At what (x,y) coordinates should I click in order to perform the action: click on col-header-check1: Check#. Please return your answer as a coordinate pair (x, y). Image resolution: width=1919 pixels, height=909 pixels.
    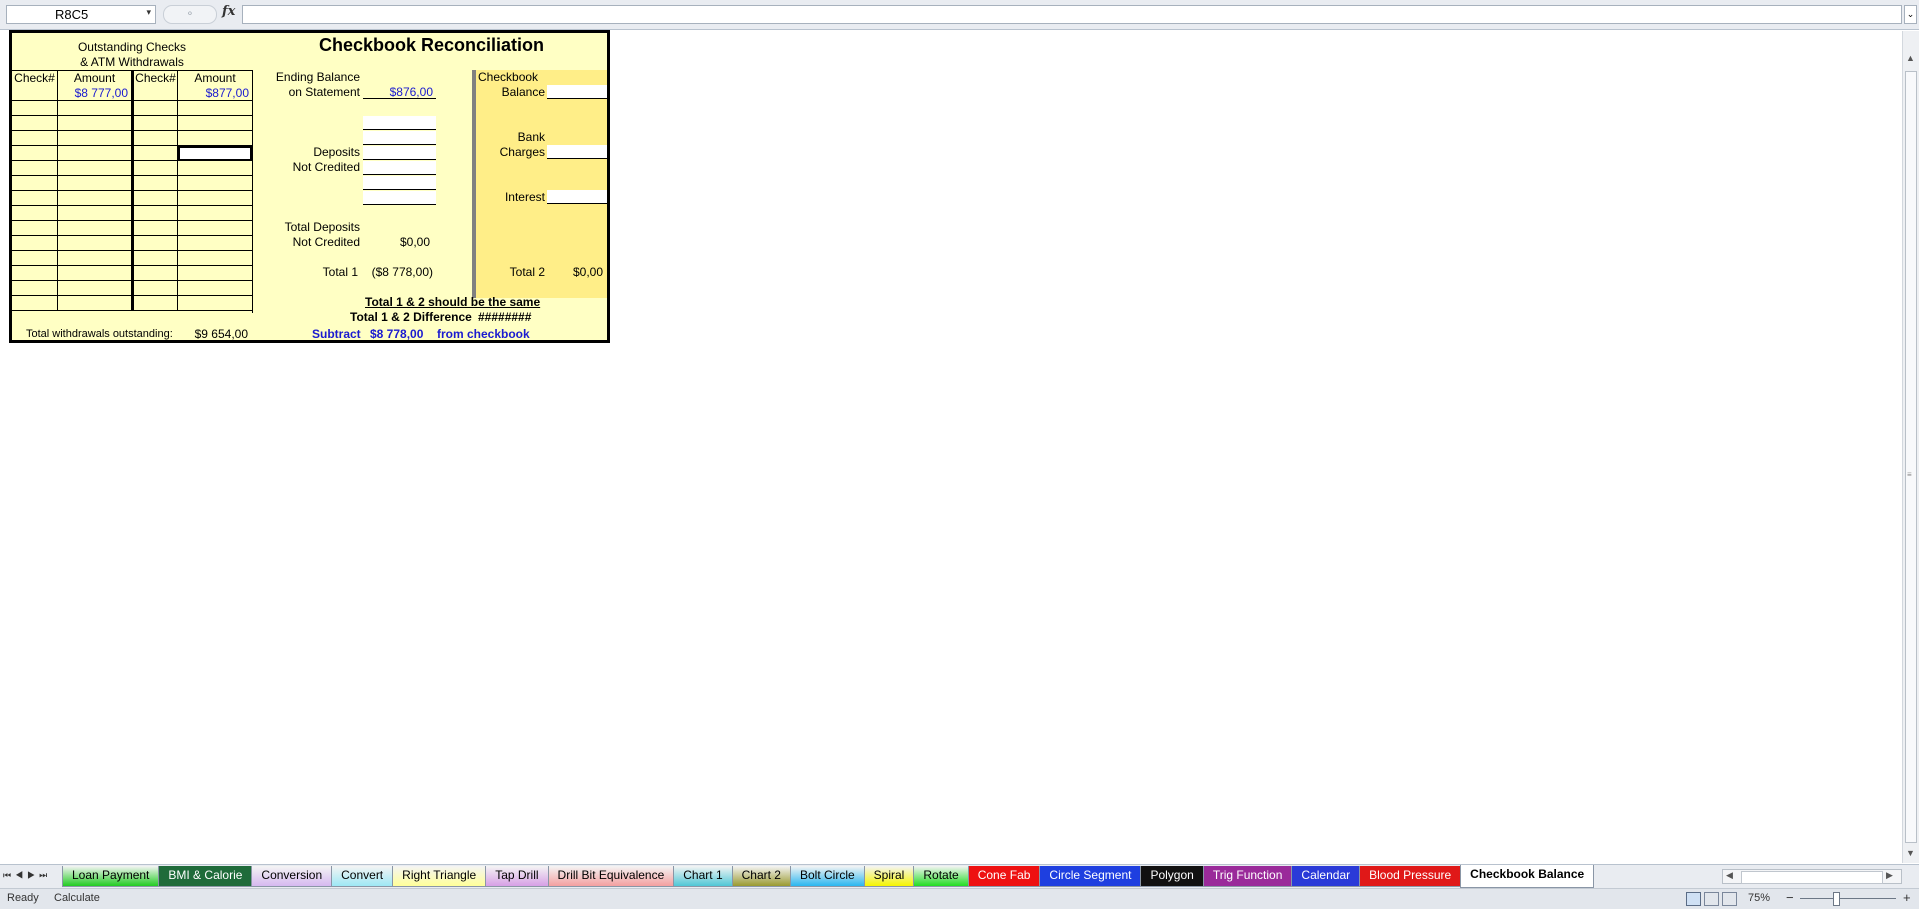
    Looking at the image, I should click on (35, 78).